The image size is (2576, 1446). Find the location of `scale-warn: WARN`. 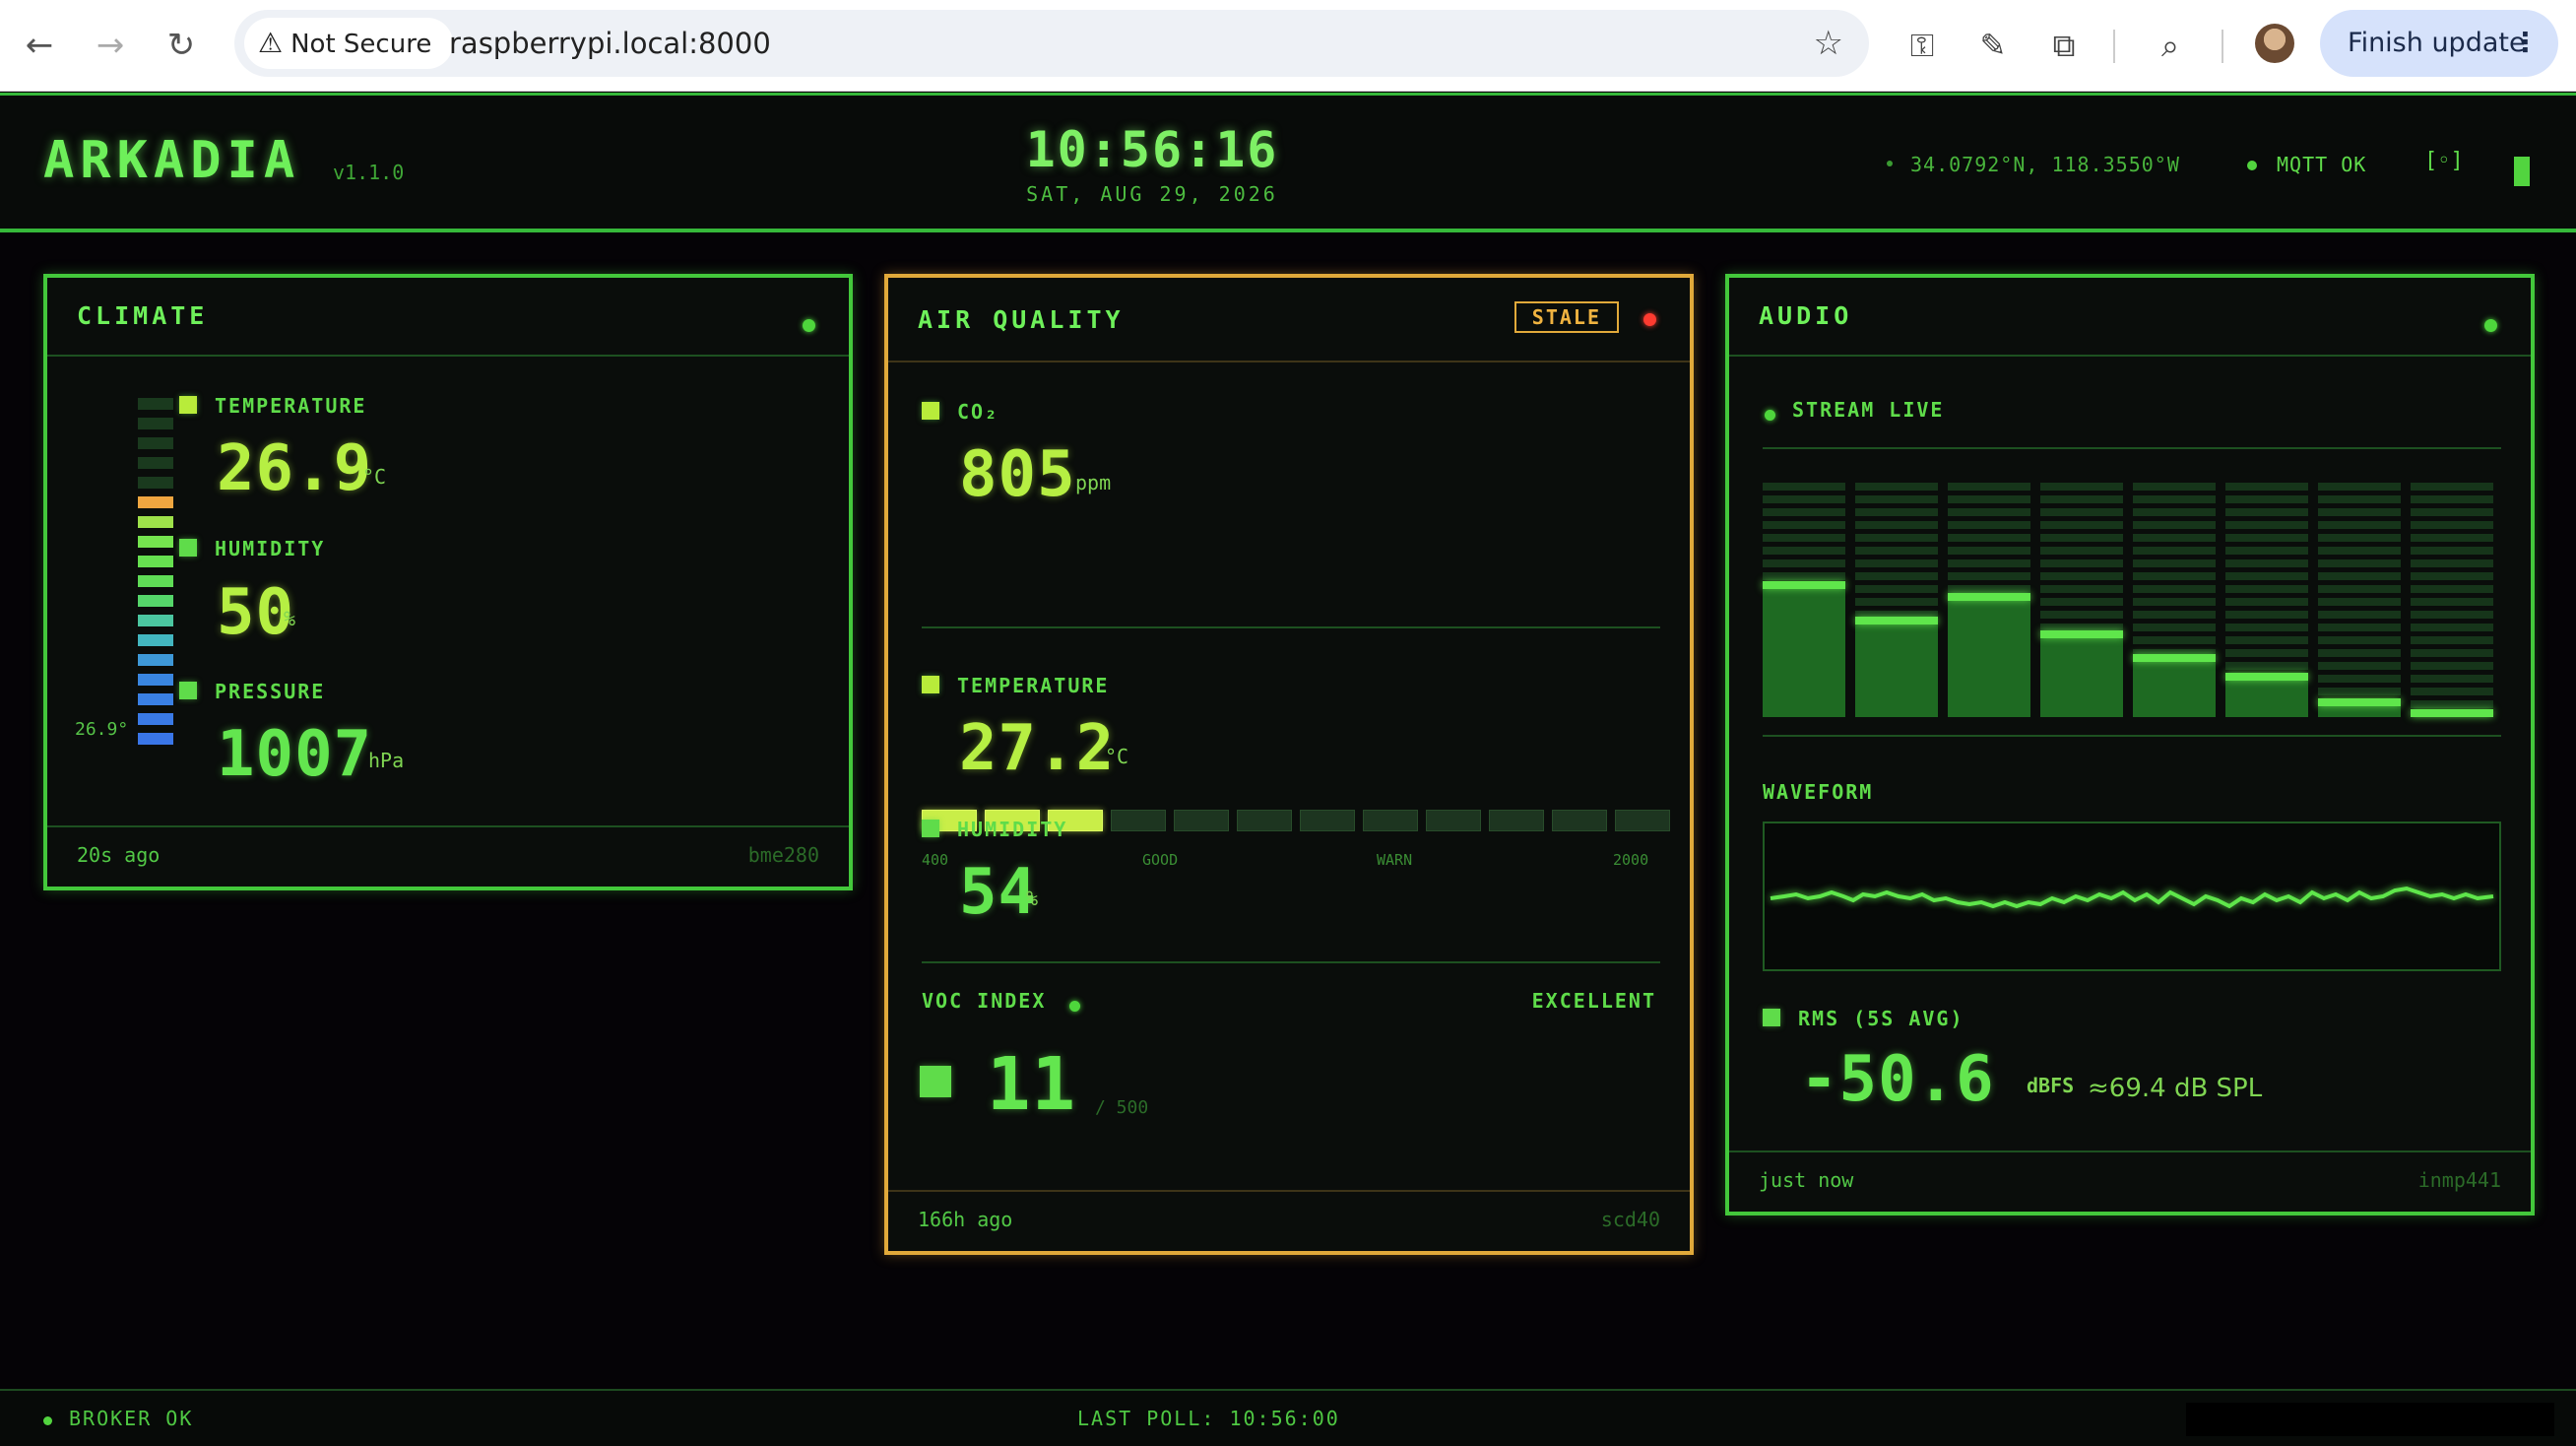

scale-warn: WARN is located at coordinates (1395, 860).